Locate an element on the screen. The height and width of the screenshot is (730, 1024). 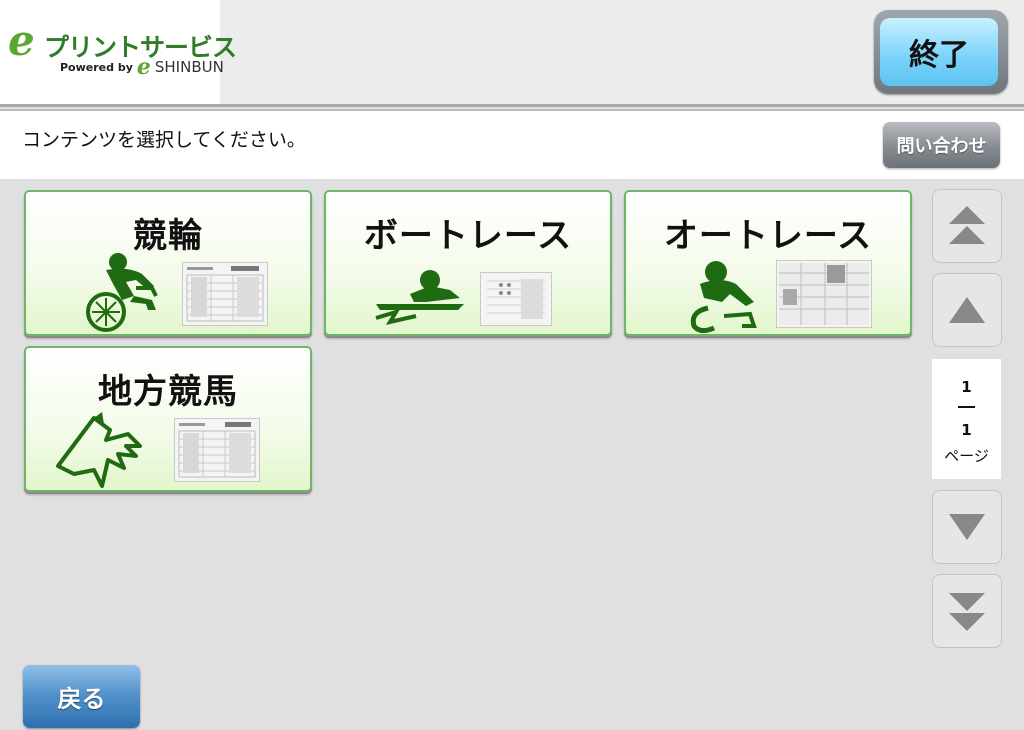
triangle-up-icon is located at coordinates (967, 310).